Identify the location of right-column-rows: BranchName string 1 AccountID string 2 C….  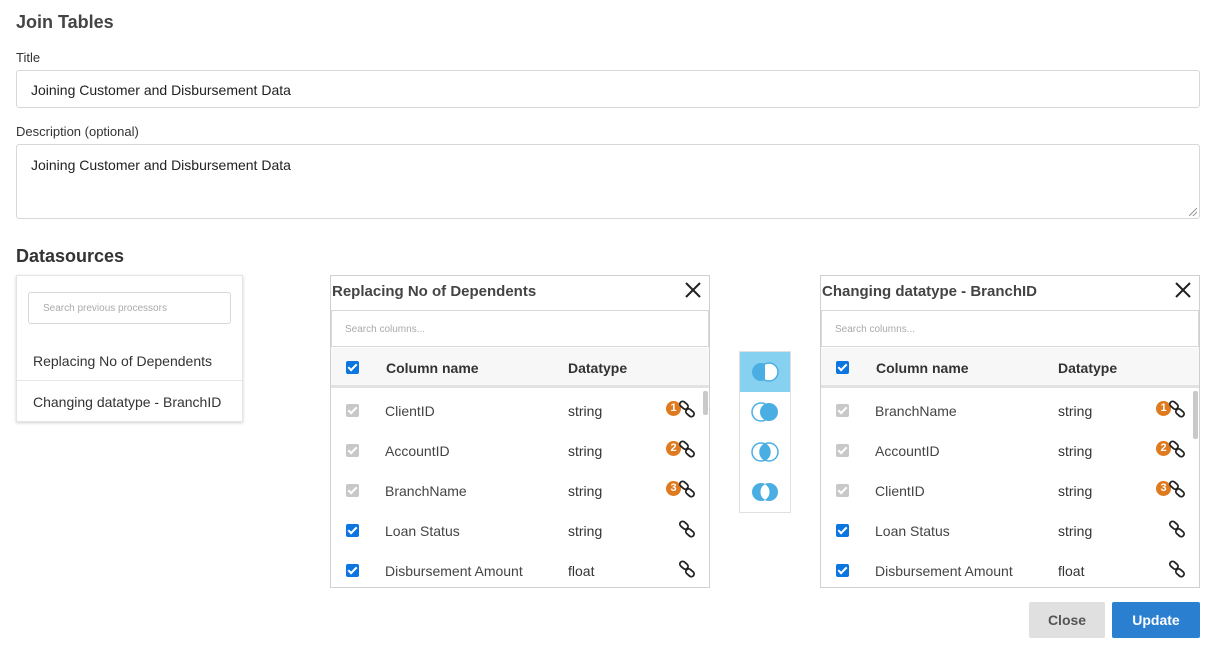
(1010, 489).